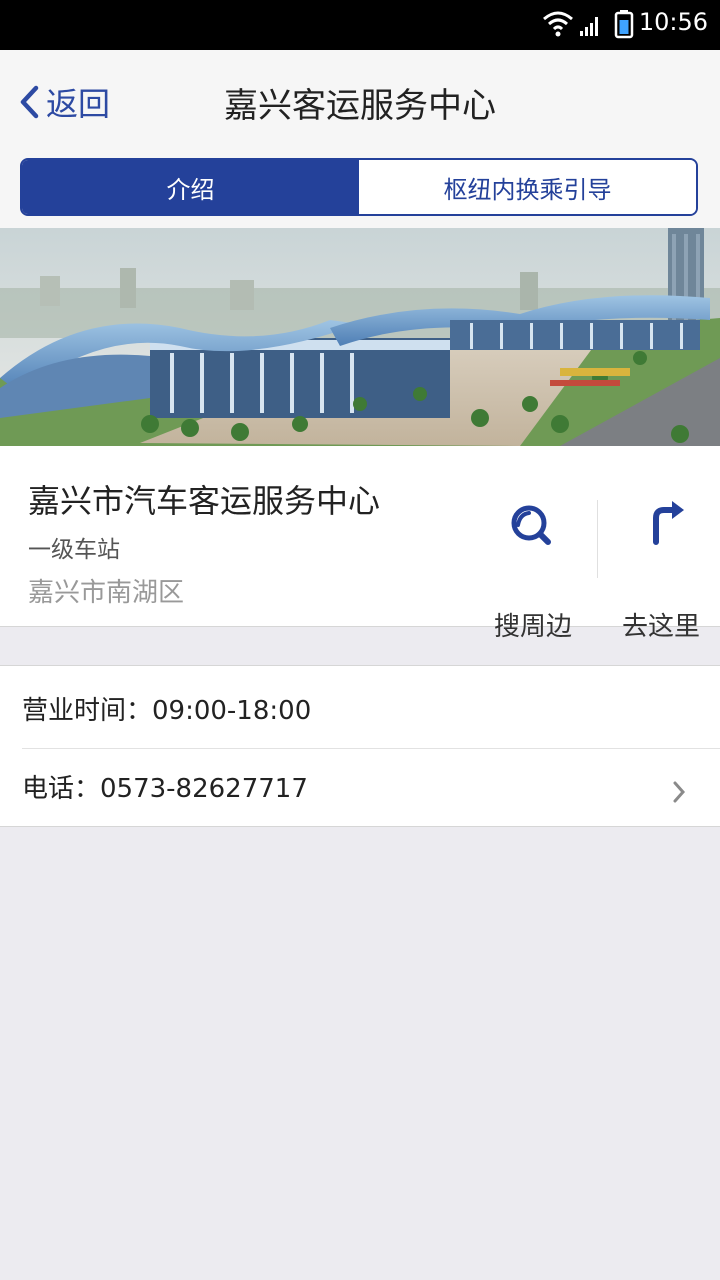 This screenshot has width=720, height=1280. I want to click on search-nearby-icon, so click(531, 525).